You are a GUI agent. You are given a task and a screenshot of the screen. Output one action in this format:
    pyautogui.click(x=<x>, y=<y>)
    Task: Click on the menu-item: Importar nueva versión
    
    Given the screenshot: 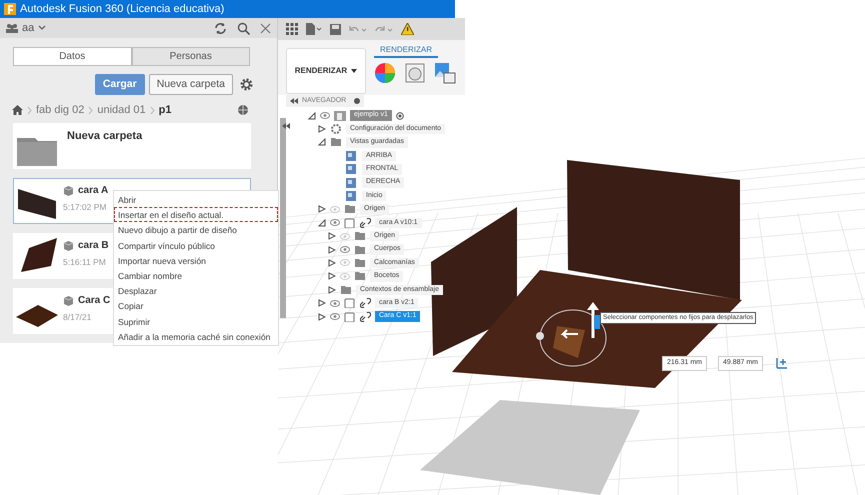 What is the action you would take?
    pyautogui.click(x=196, y=260)
    